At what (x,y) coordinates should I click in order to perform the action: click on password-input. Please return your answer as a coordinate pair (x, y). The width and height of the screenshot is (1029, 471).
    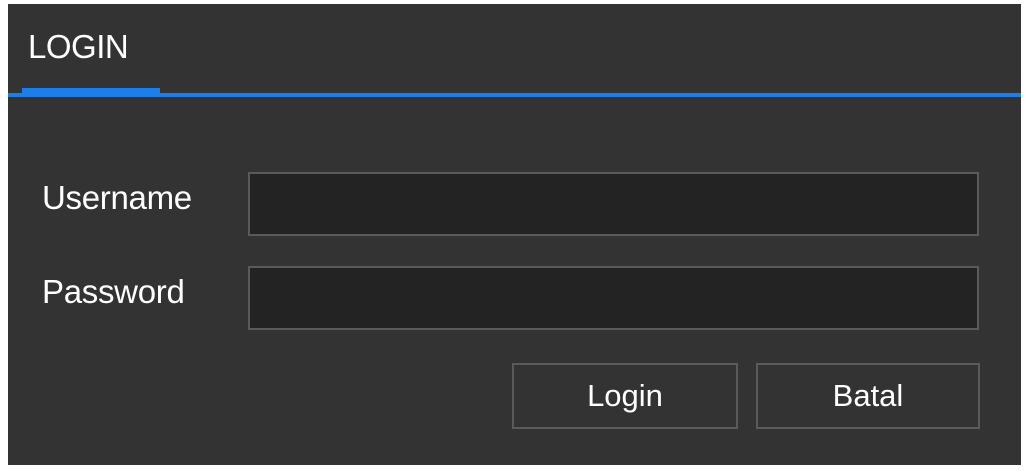
    Looking at the image, I should click on (613, 298).